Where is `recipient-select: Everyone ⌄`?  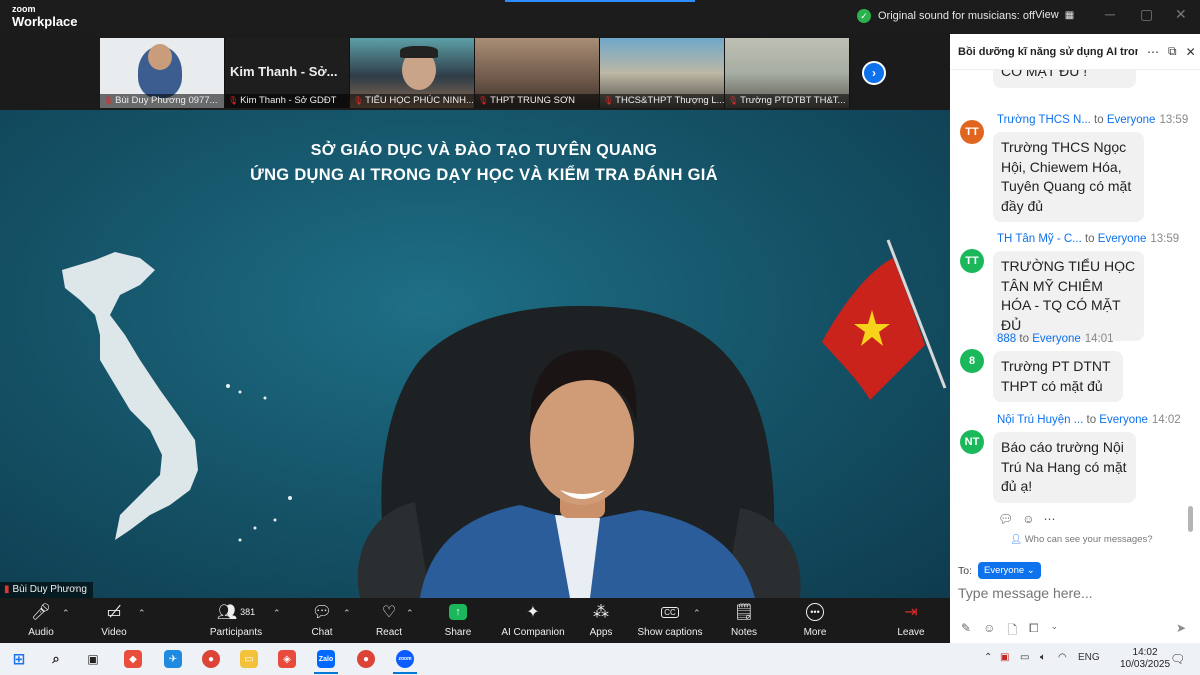
recipient-select: Everyone ⌄ is located at coordinates (1009, 570).